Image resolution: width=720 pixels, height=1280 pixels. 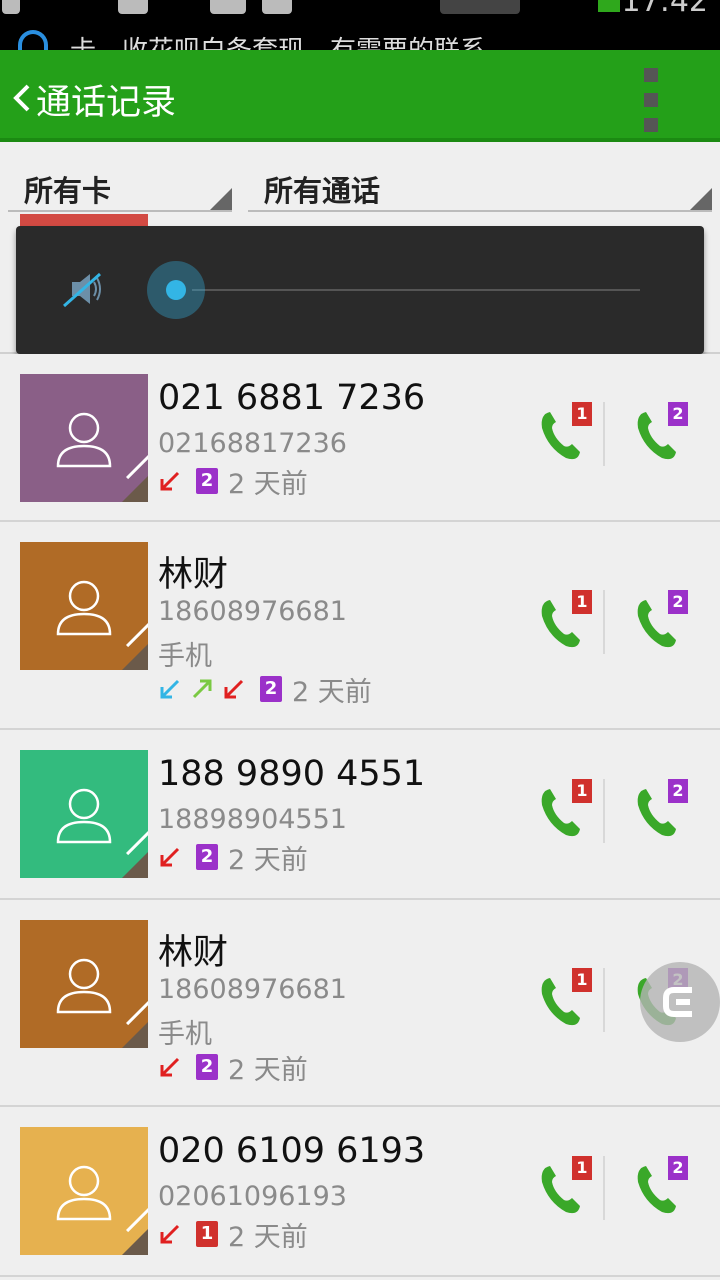 What do you see at coordinates (193, 575) in the screenshot?
I see `contact-name: 林财` at bounding box center [193, 575].